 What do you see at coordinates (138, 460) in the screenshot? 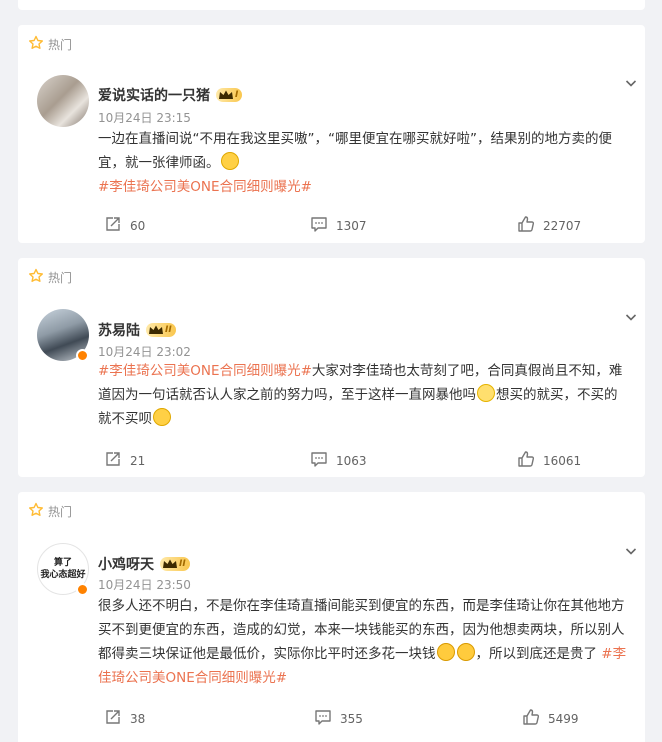
I see `repost-count: 21` at bounding box center [138, 460].